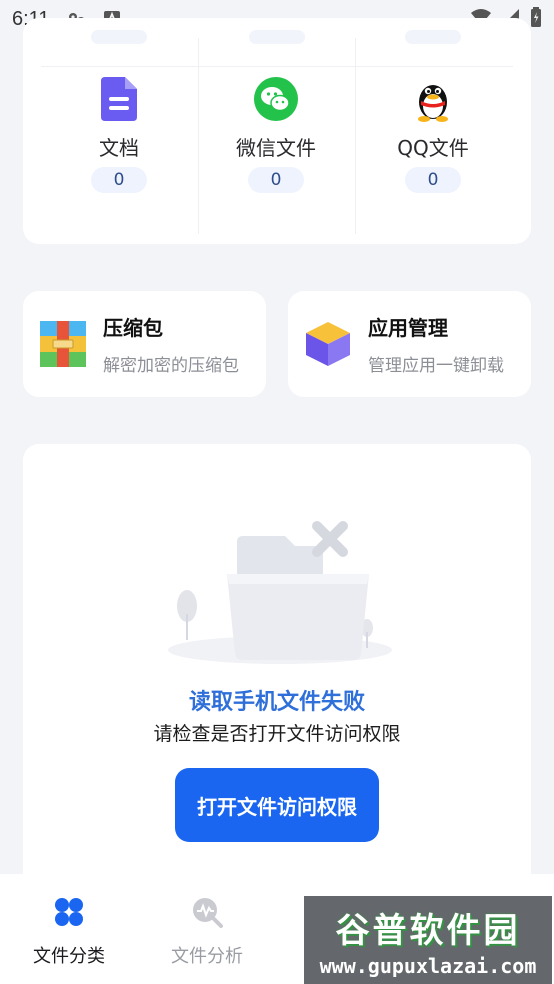  I want to click on row-divider, so click(277, 66).